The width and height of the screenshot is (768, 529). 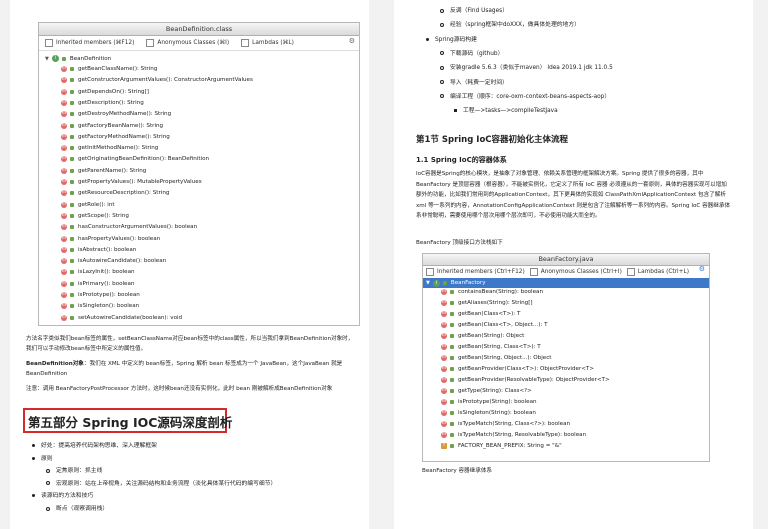 I want to click on method-label: getType(String): Class<?>, so click(x=495, y=391).